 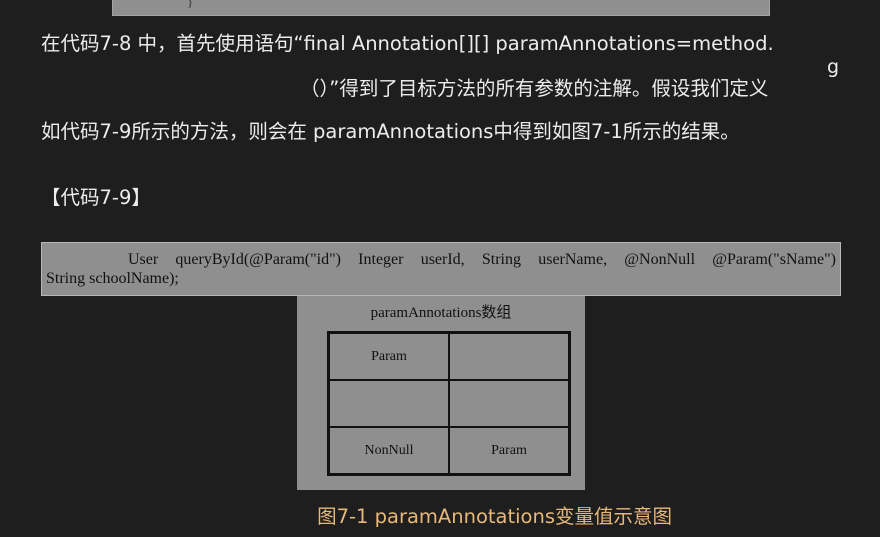 What do you see at coordinates (494, 516) in the screenshot?
I see `figure-caption: 图7-1 paramAnnotations变量值示意图` at bounding box center [494, 516].